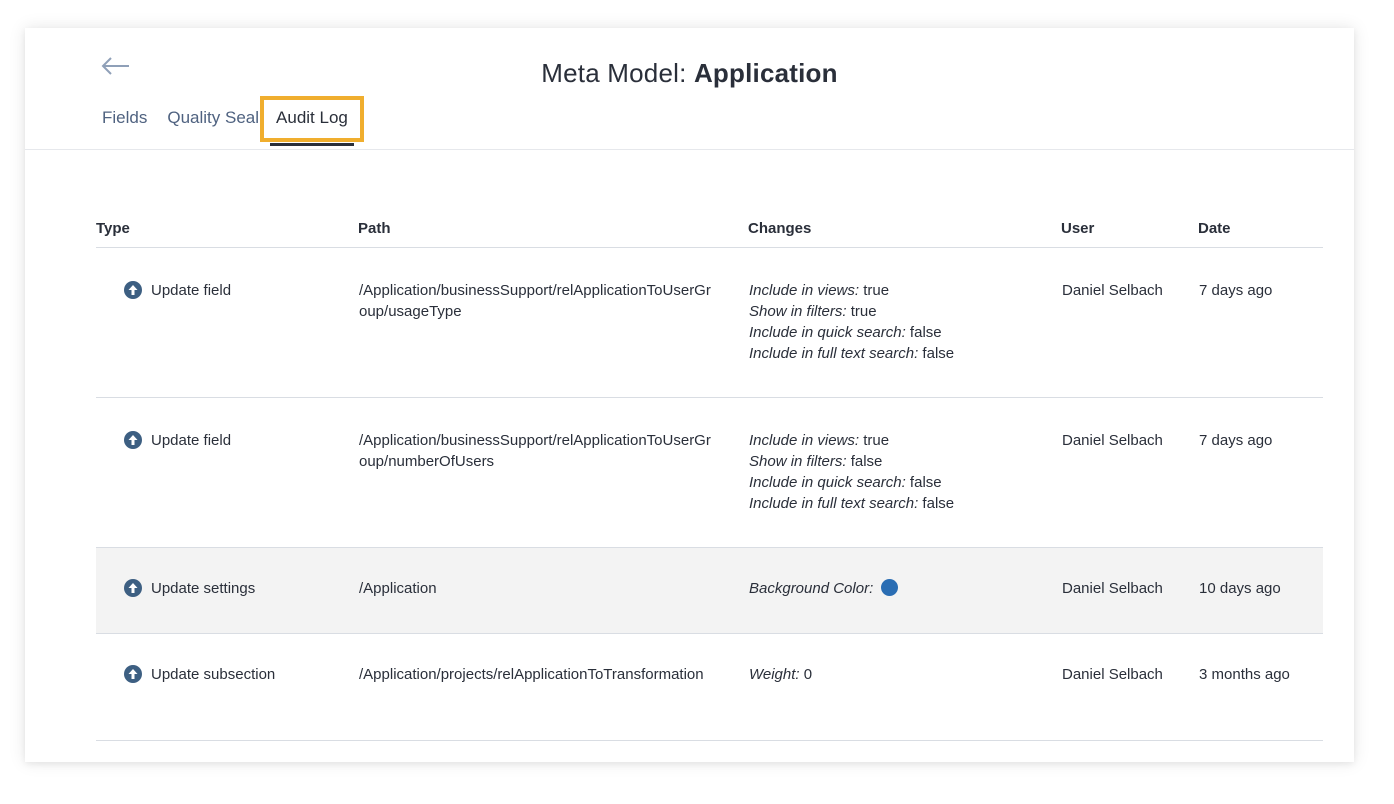 This screenshot has height=804, width=1394. I want to click on change-line: Show in filters: true, so click(904, 311).